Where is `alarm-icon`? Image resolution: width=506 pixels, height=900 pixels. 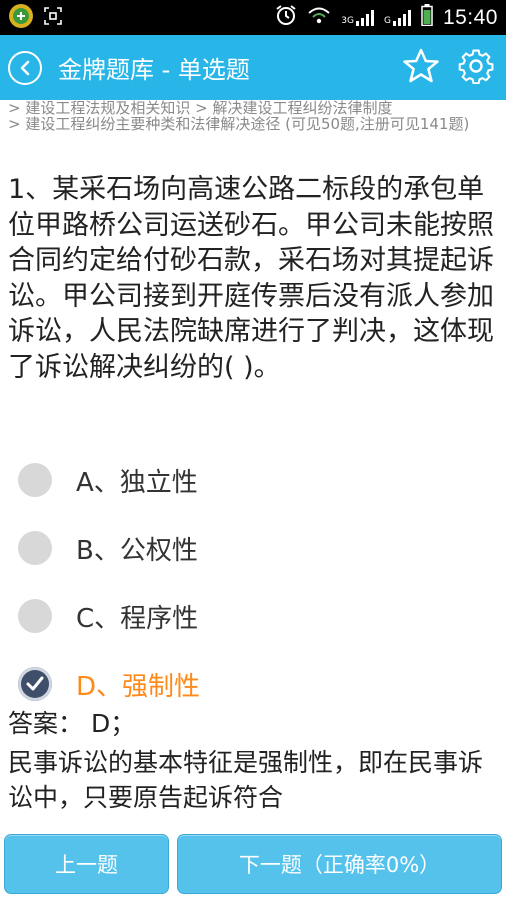
alarm-icon is located at coordinates (286, 17).